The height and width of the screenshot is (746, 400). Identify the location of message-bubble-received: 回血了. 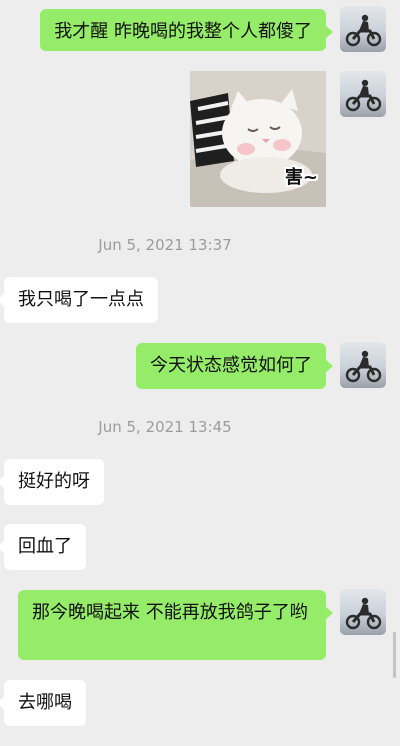
(43, 547).